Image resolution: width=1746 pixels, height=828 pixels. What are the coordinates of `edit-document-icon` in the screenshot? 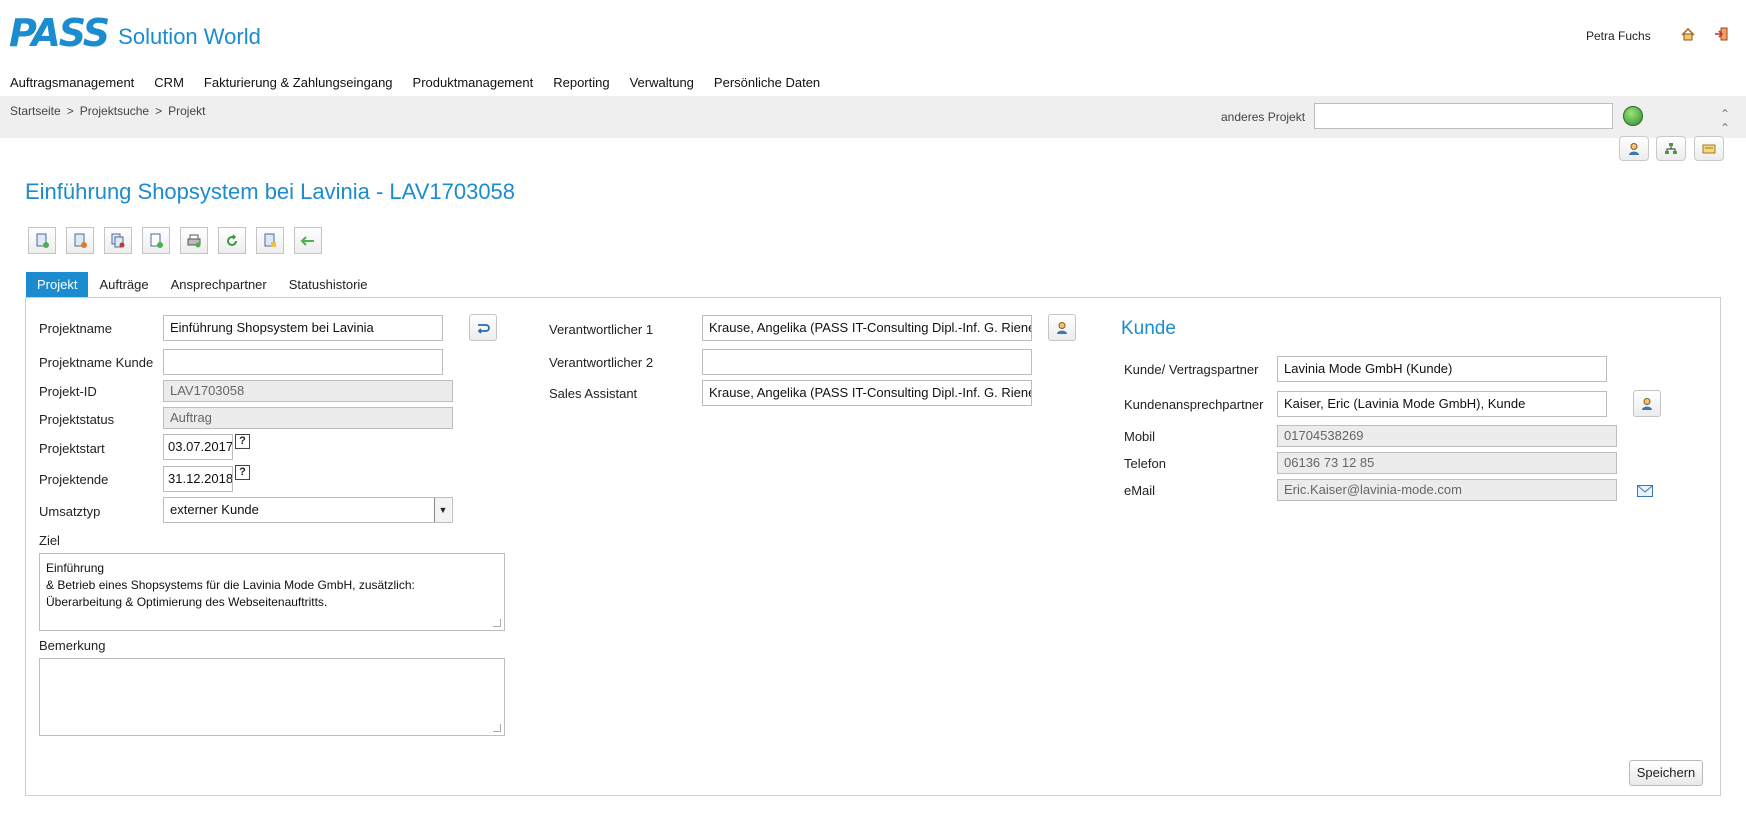 It's located at (80, 240).